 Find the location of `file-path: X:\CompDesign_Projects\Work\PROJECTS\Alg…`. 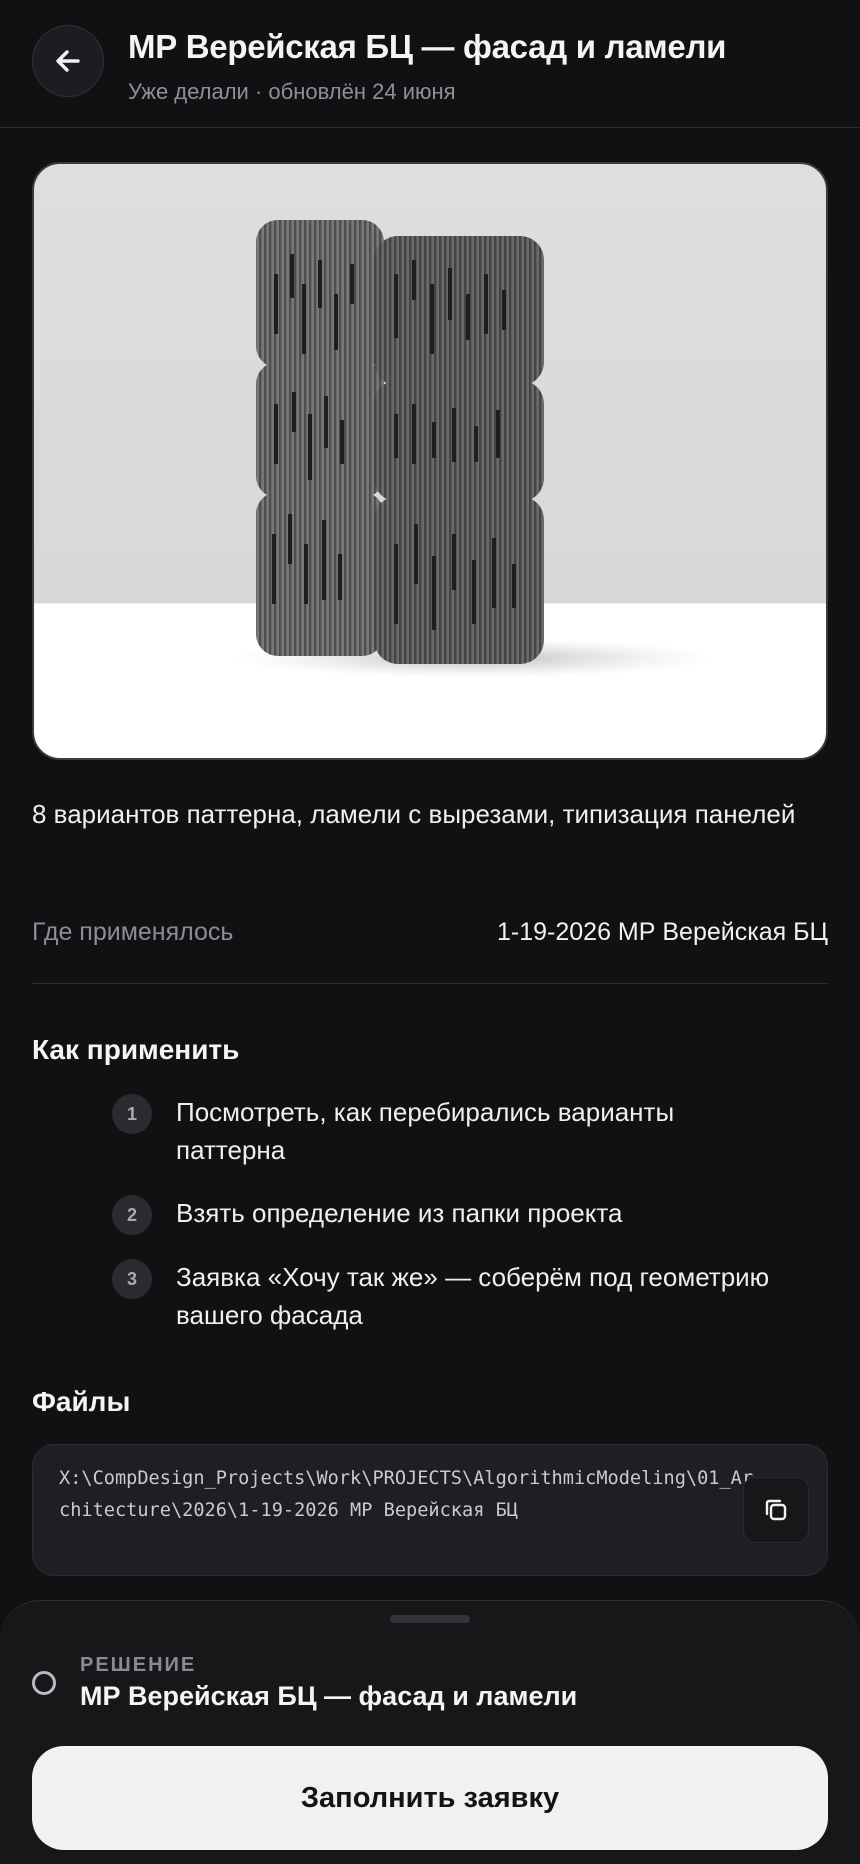

file-path: X:\CompDesign_Projects\Work\PROJECTS\Alg… is located at coordinates (409, 1495).